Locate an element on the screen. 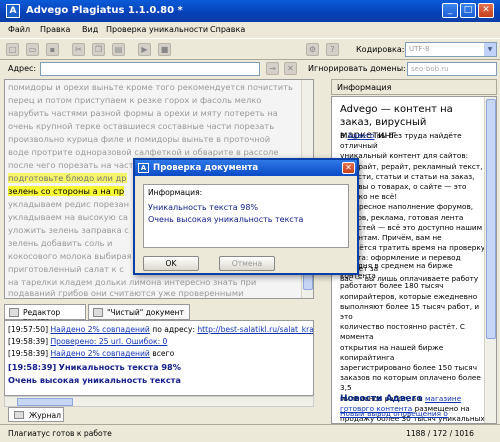 Image resolution: width=500 pixels, height=442 pixels. minimize-button: _ is located at coordinates (450, 10).